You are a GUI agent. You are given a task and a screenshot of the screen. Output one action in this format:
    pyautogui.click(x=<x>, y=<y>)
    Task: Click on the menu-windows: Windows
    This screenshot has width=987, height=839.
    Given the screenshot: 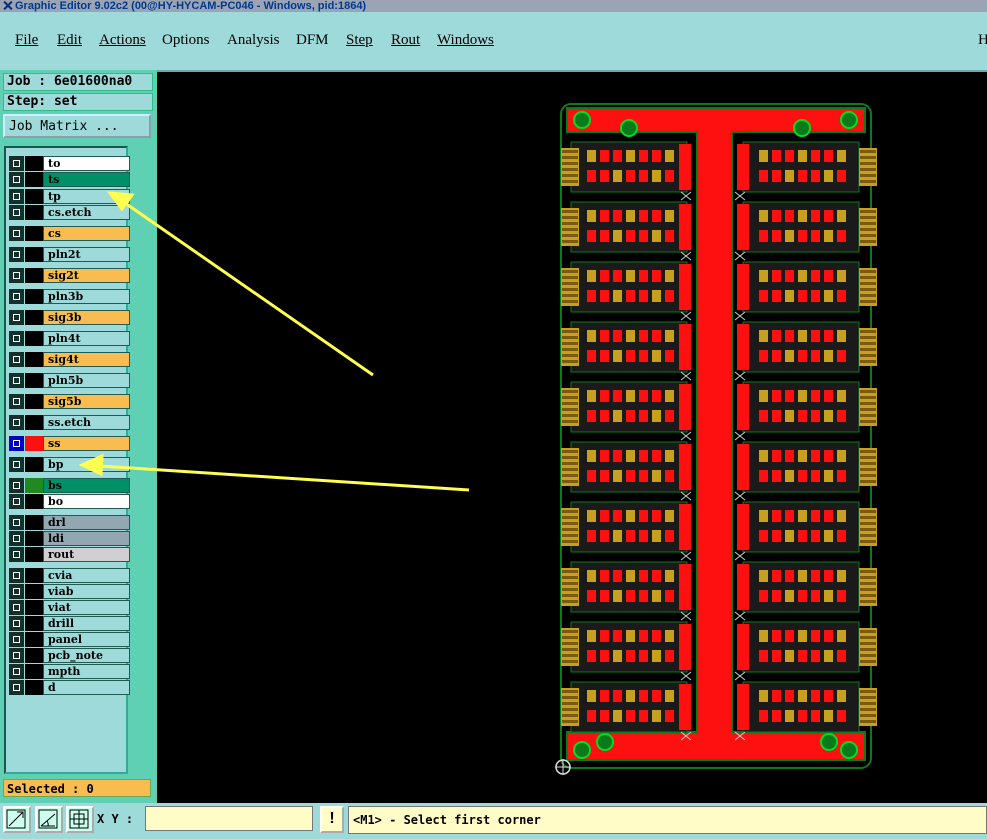 What is the action you would take?
    pyautogui.click(x=465, y=40)
    